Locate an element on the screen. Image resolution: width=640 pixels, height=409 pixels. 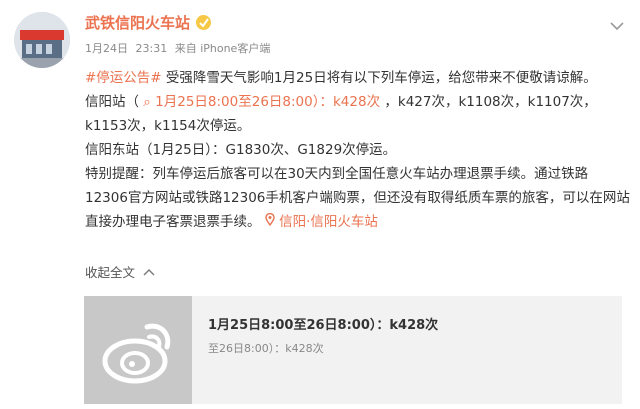
xinyang-east-paragraph: 信阳东站（1月25日）：G1830次、G1829次停运。 is located at coordinates (241, 150).